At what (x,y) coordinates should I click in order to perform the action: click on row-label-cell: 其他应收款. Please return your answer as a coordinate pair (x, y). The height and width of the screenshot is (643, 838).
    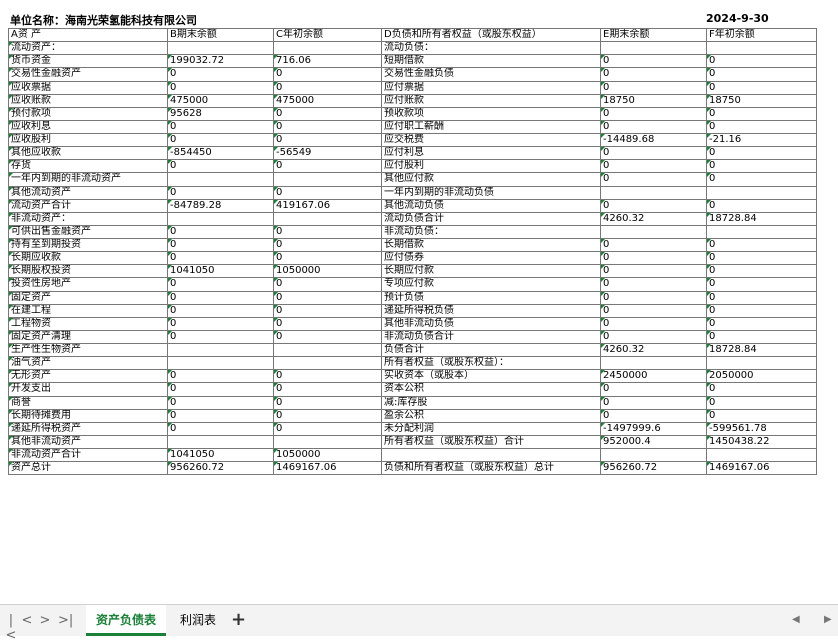
    Looking at the image, I should click on (88, 153).